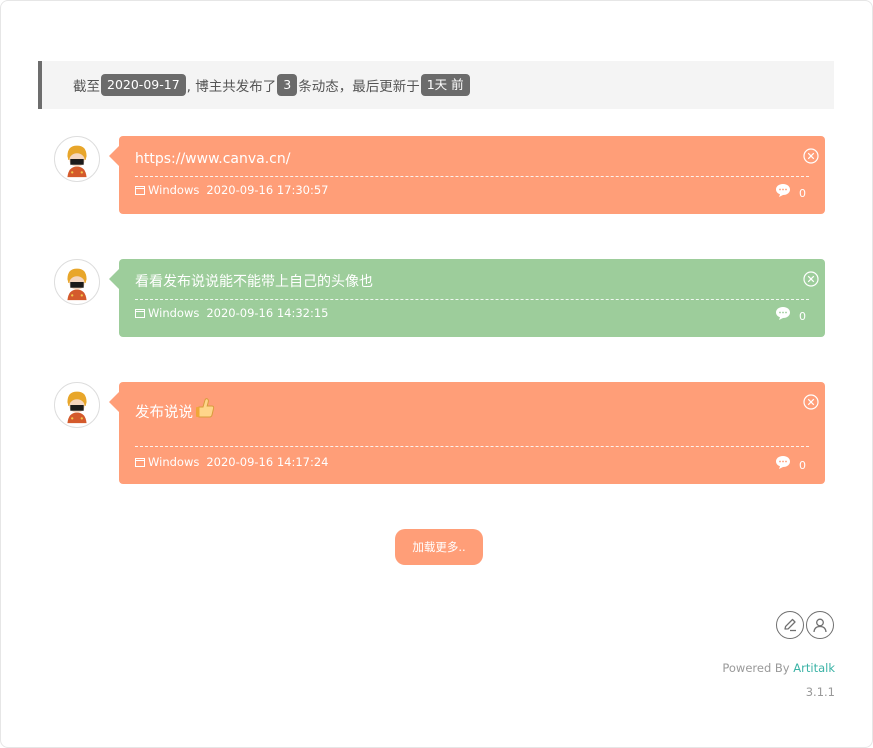 The height and width of the screenshot is (748, 873). I want to click on post-datetime: 2020-09-16 14:17:24, so click(267, 462).